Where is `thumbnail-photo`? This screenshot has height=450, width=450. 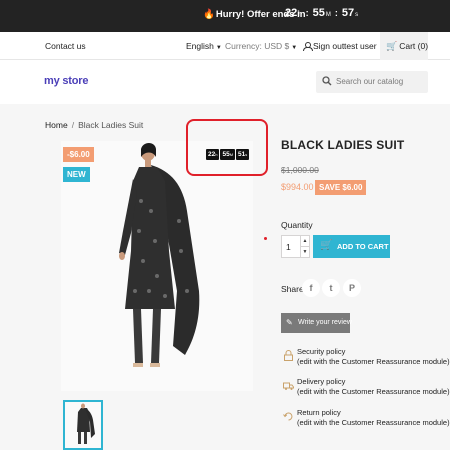 thumbnail-photo is located at coordinates (83, 425).